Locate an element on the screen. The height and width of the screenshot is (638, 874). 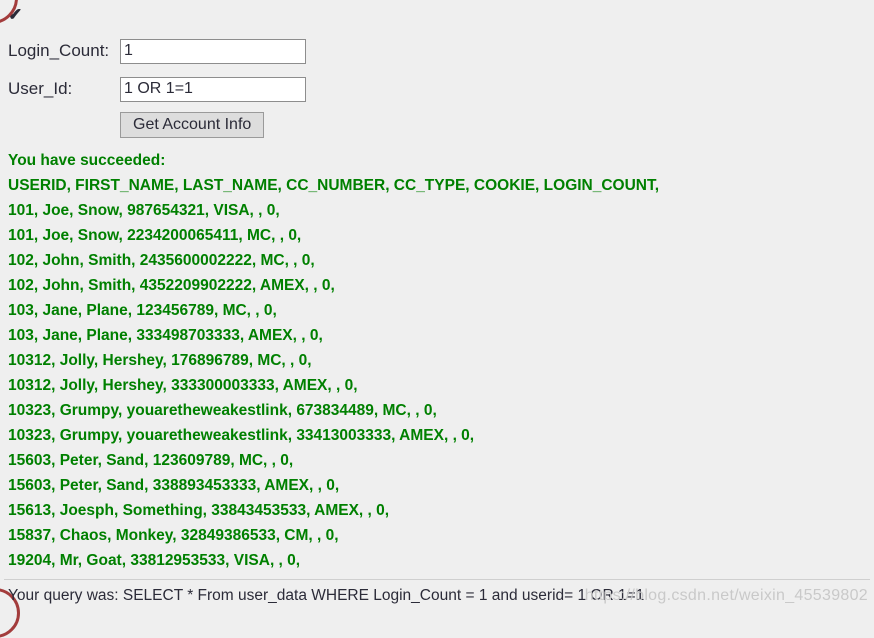
submit-row: Get Account Info is located at coordinates (437, 125).